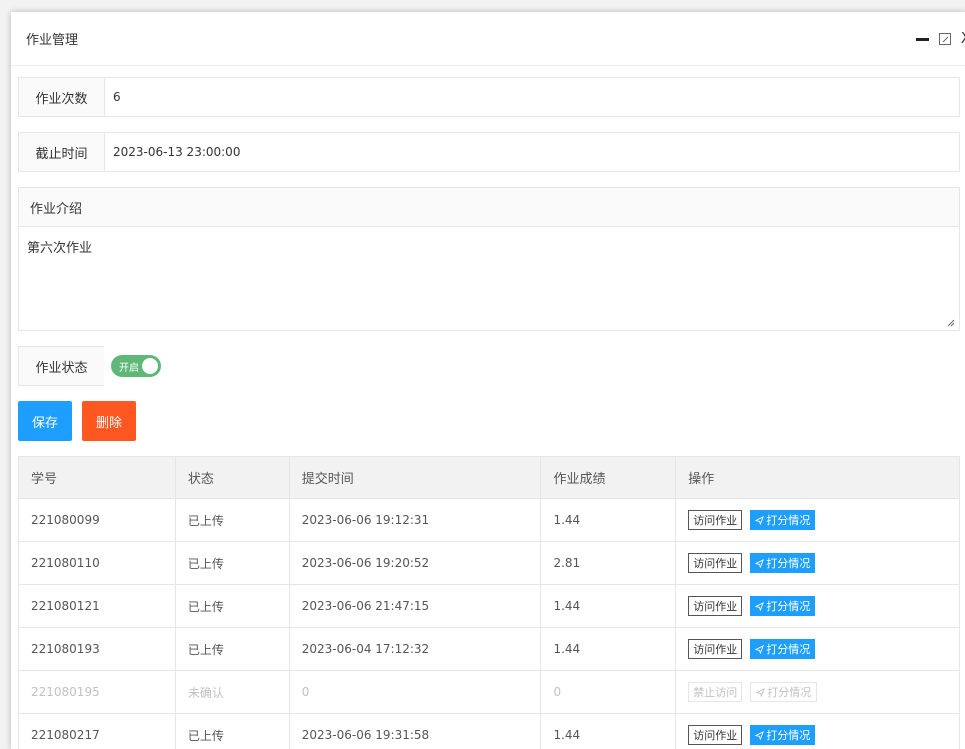 The height and width of the screenshot is (749, 965). I want to click on table-row: 221080195 未确认 0 0 禁止访问 打分情况, so click(489, 692).